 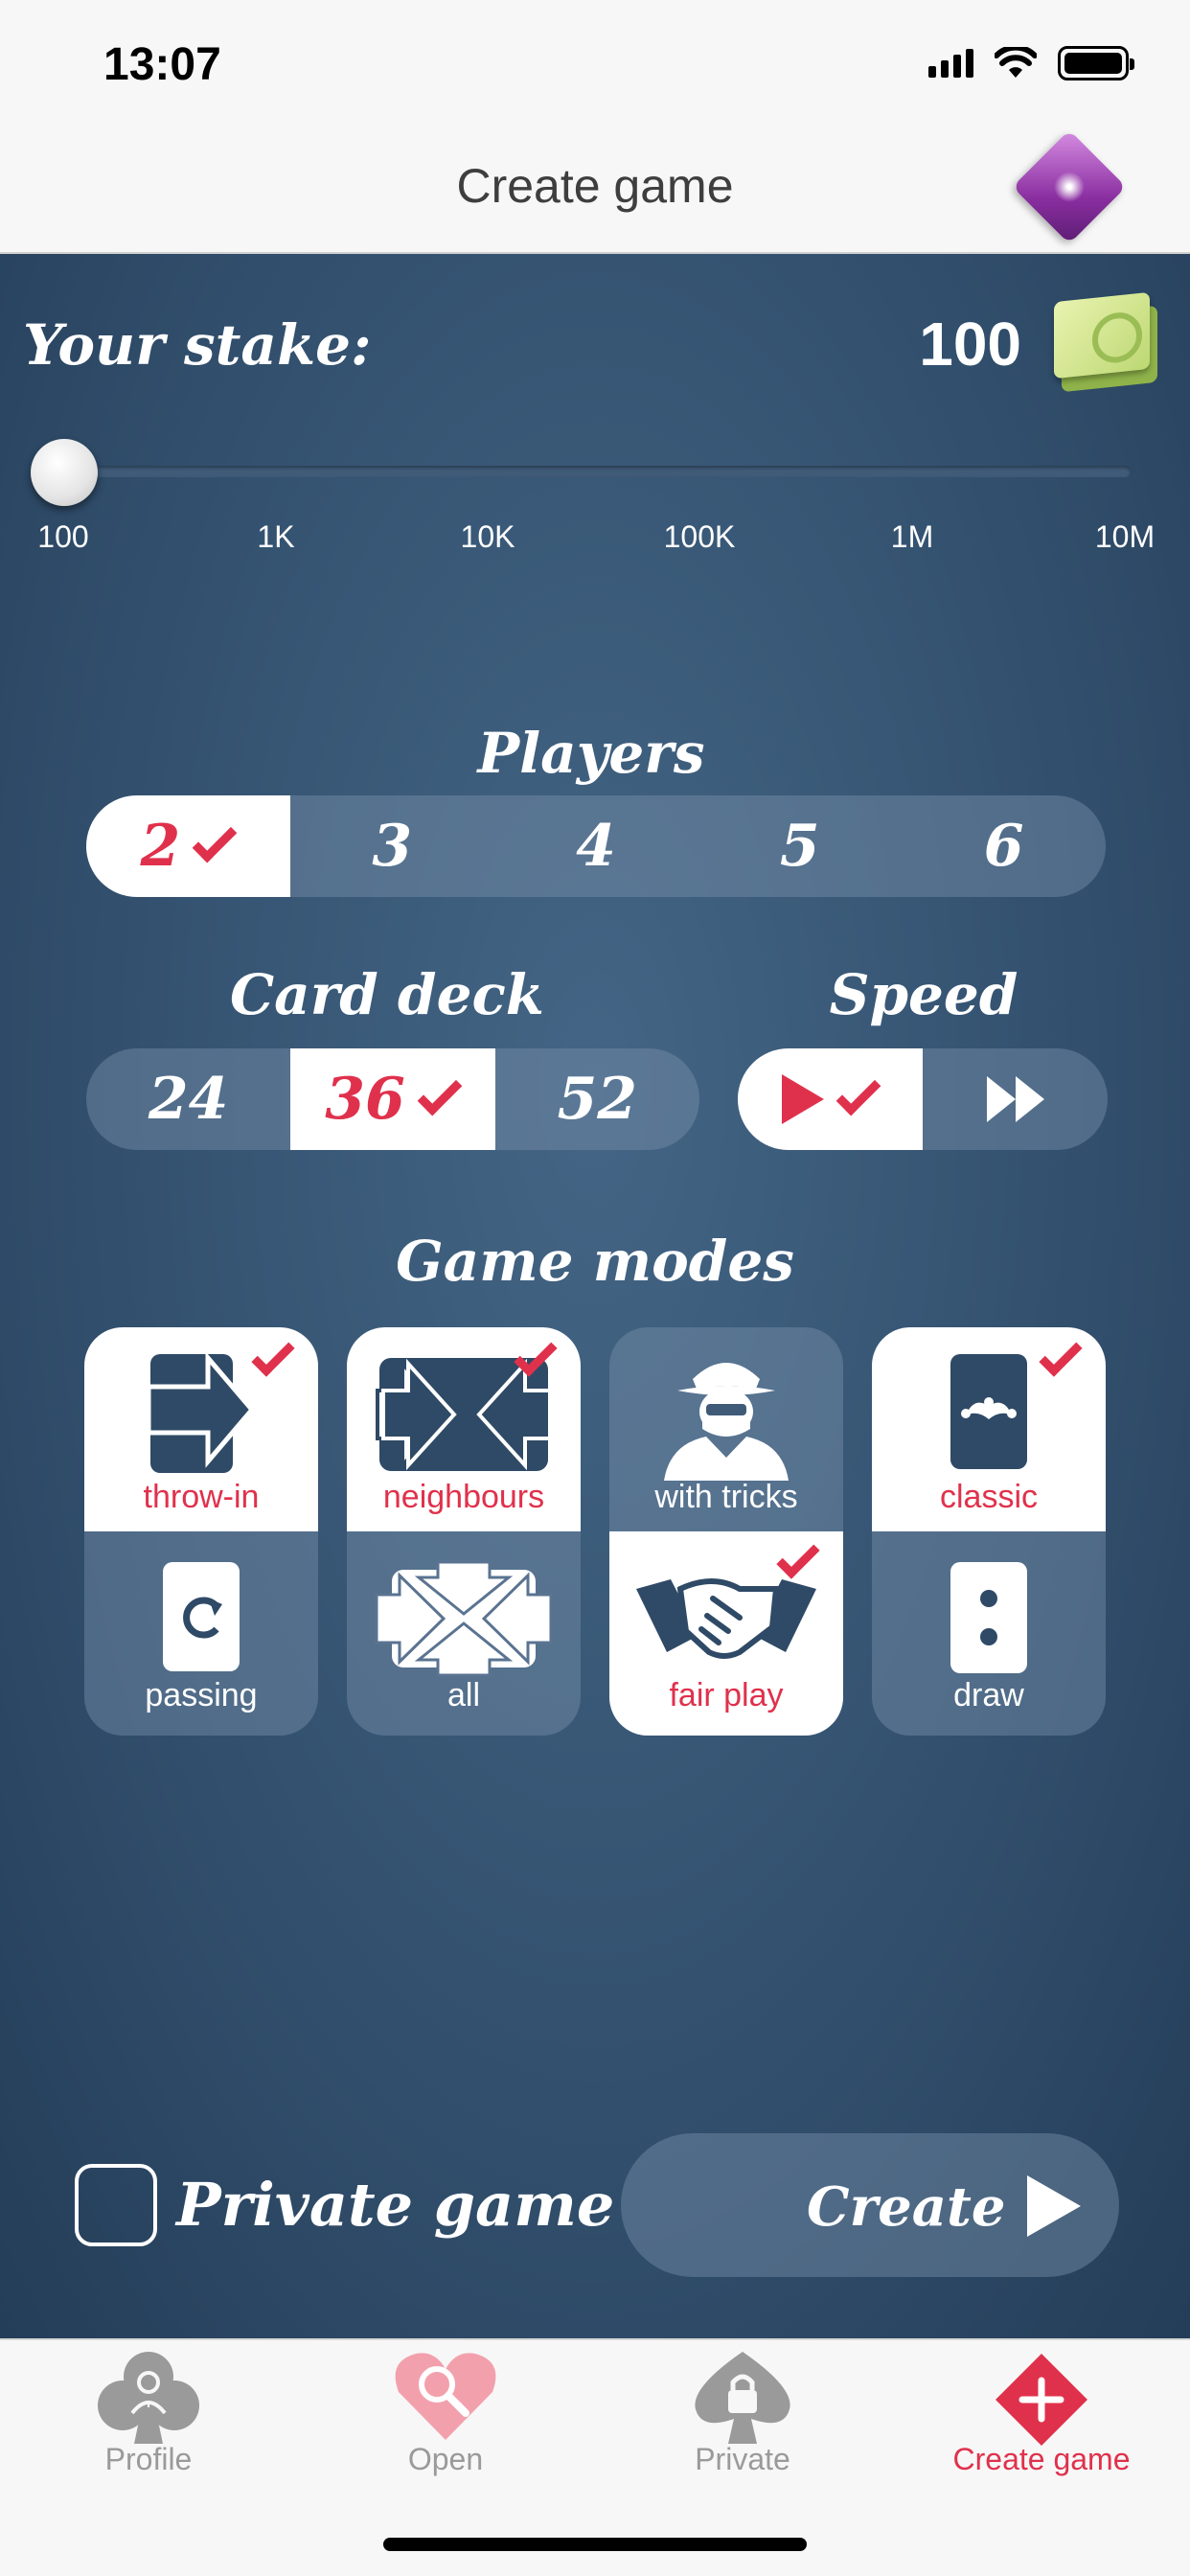 What do you see at coordinates (1070, 186) in the screenshot?
I see `gem-icon` at bounding box center [1070, 186].